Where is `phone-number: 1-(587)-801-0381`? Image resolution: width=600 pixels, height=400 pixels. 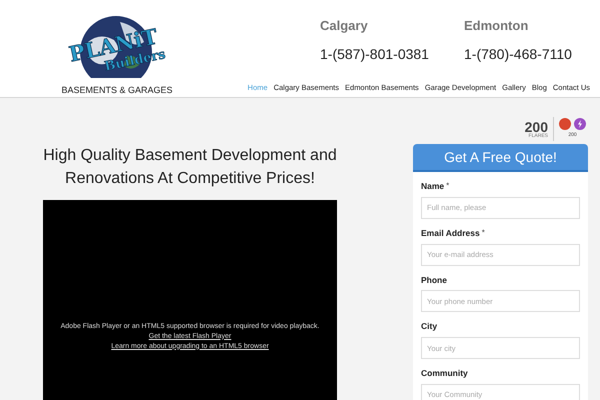
phone-number: 1-(587)-801-0381 is located at coordinates (375, 54).